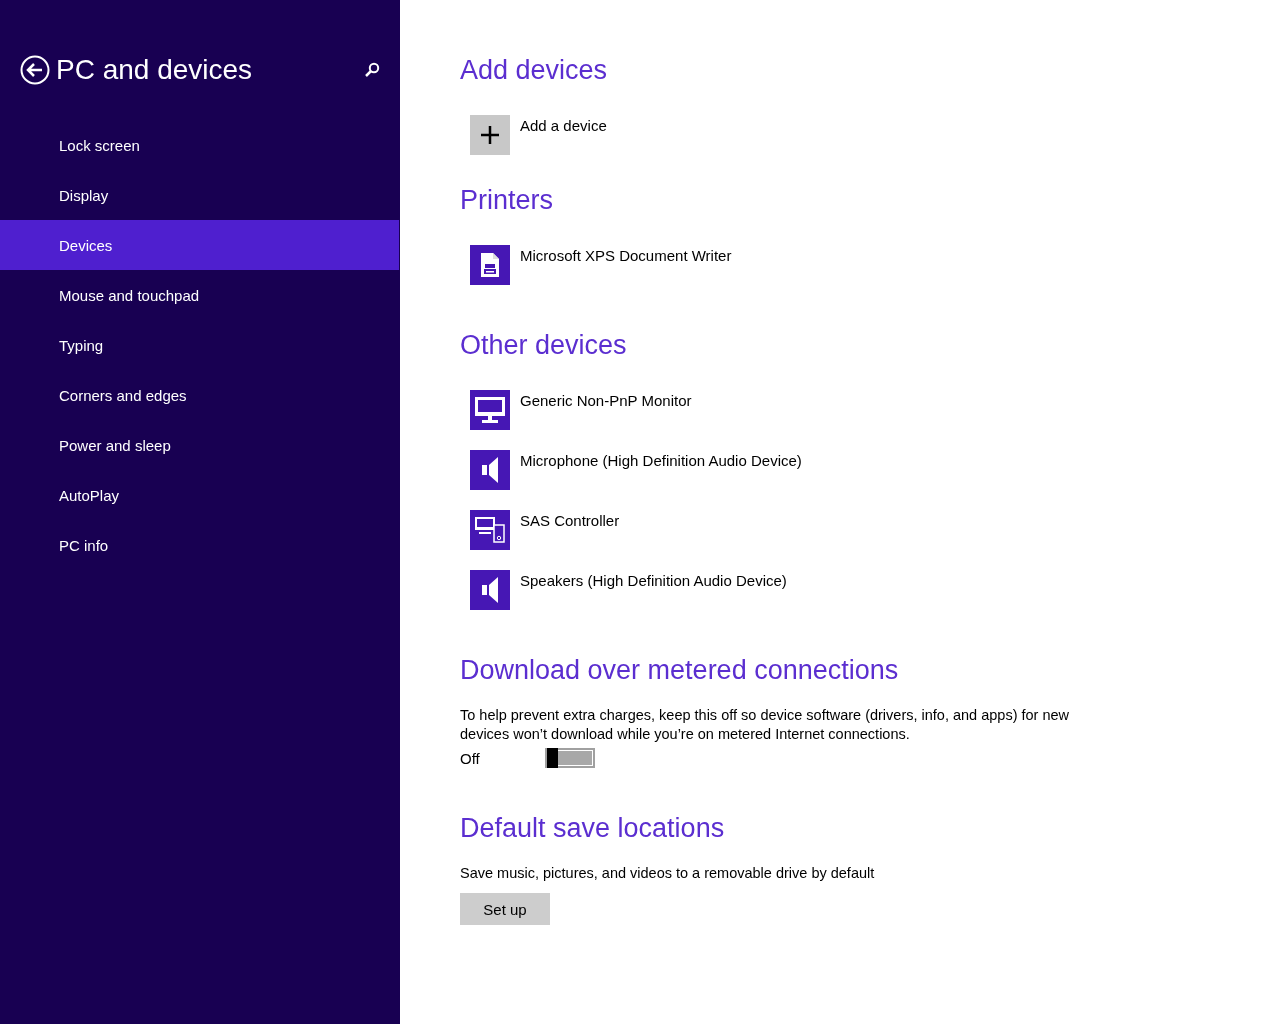 This screenshot has height=1024, width=1280. I want to click on plus-icon, so click(490, 135).